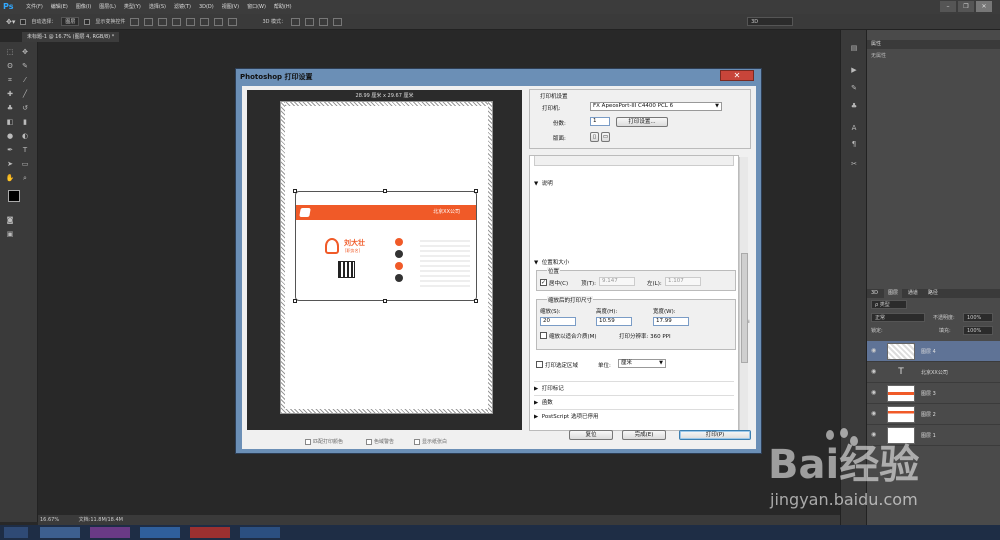 The height and width of the screenshot is (540, 1000). Describe the element at coordinates (83, 7) in the screenshot. I see `menu-image: 图像(I)` at that location.